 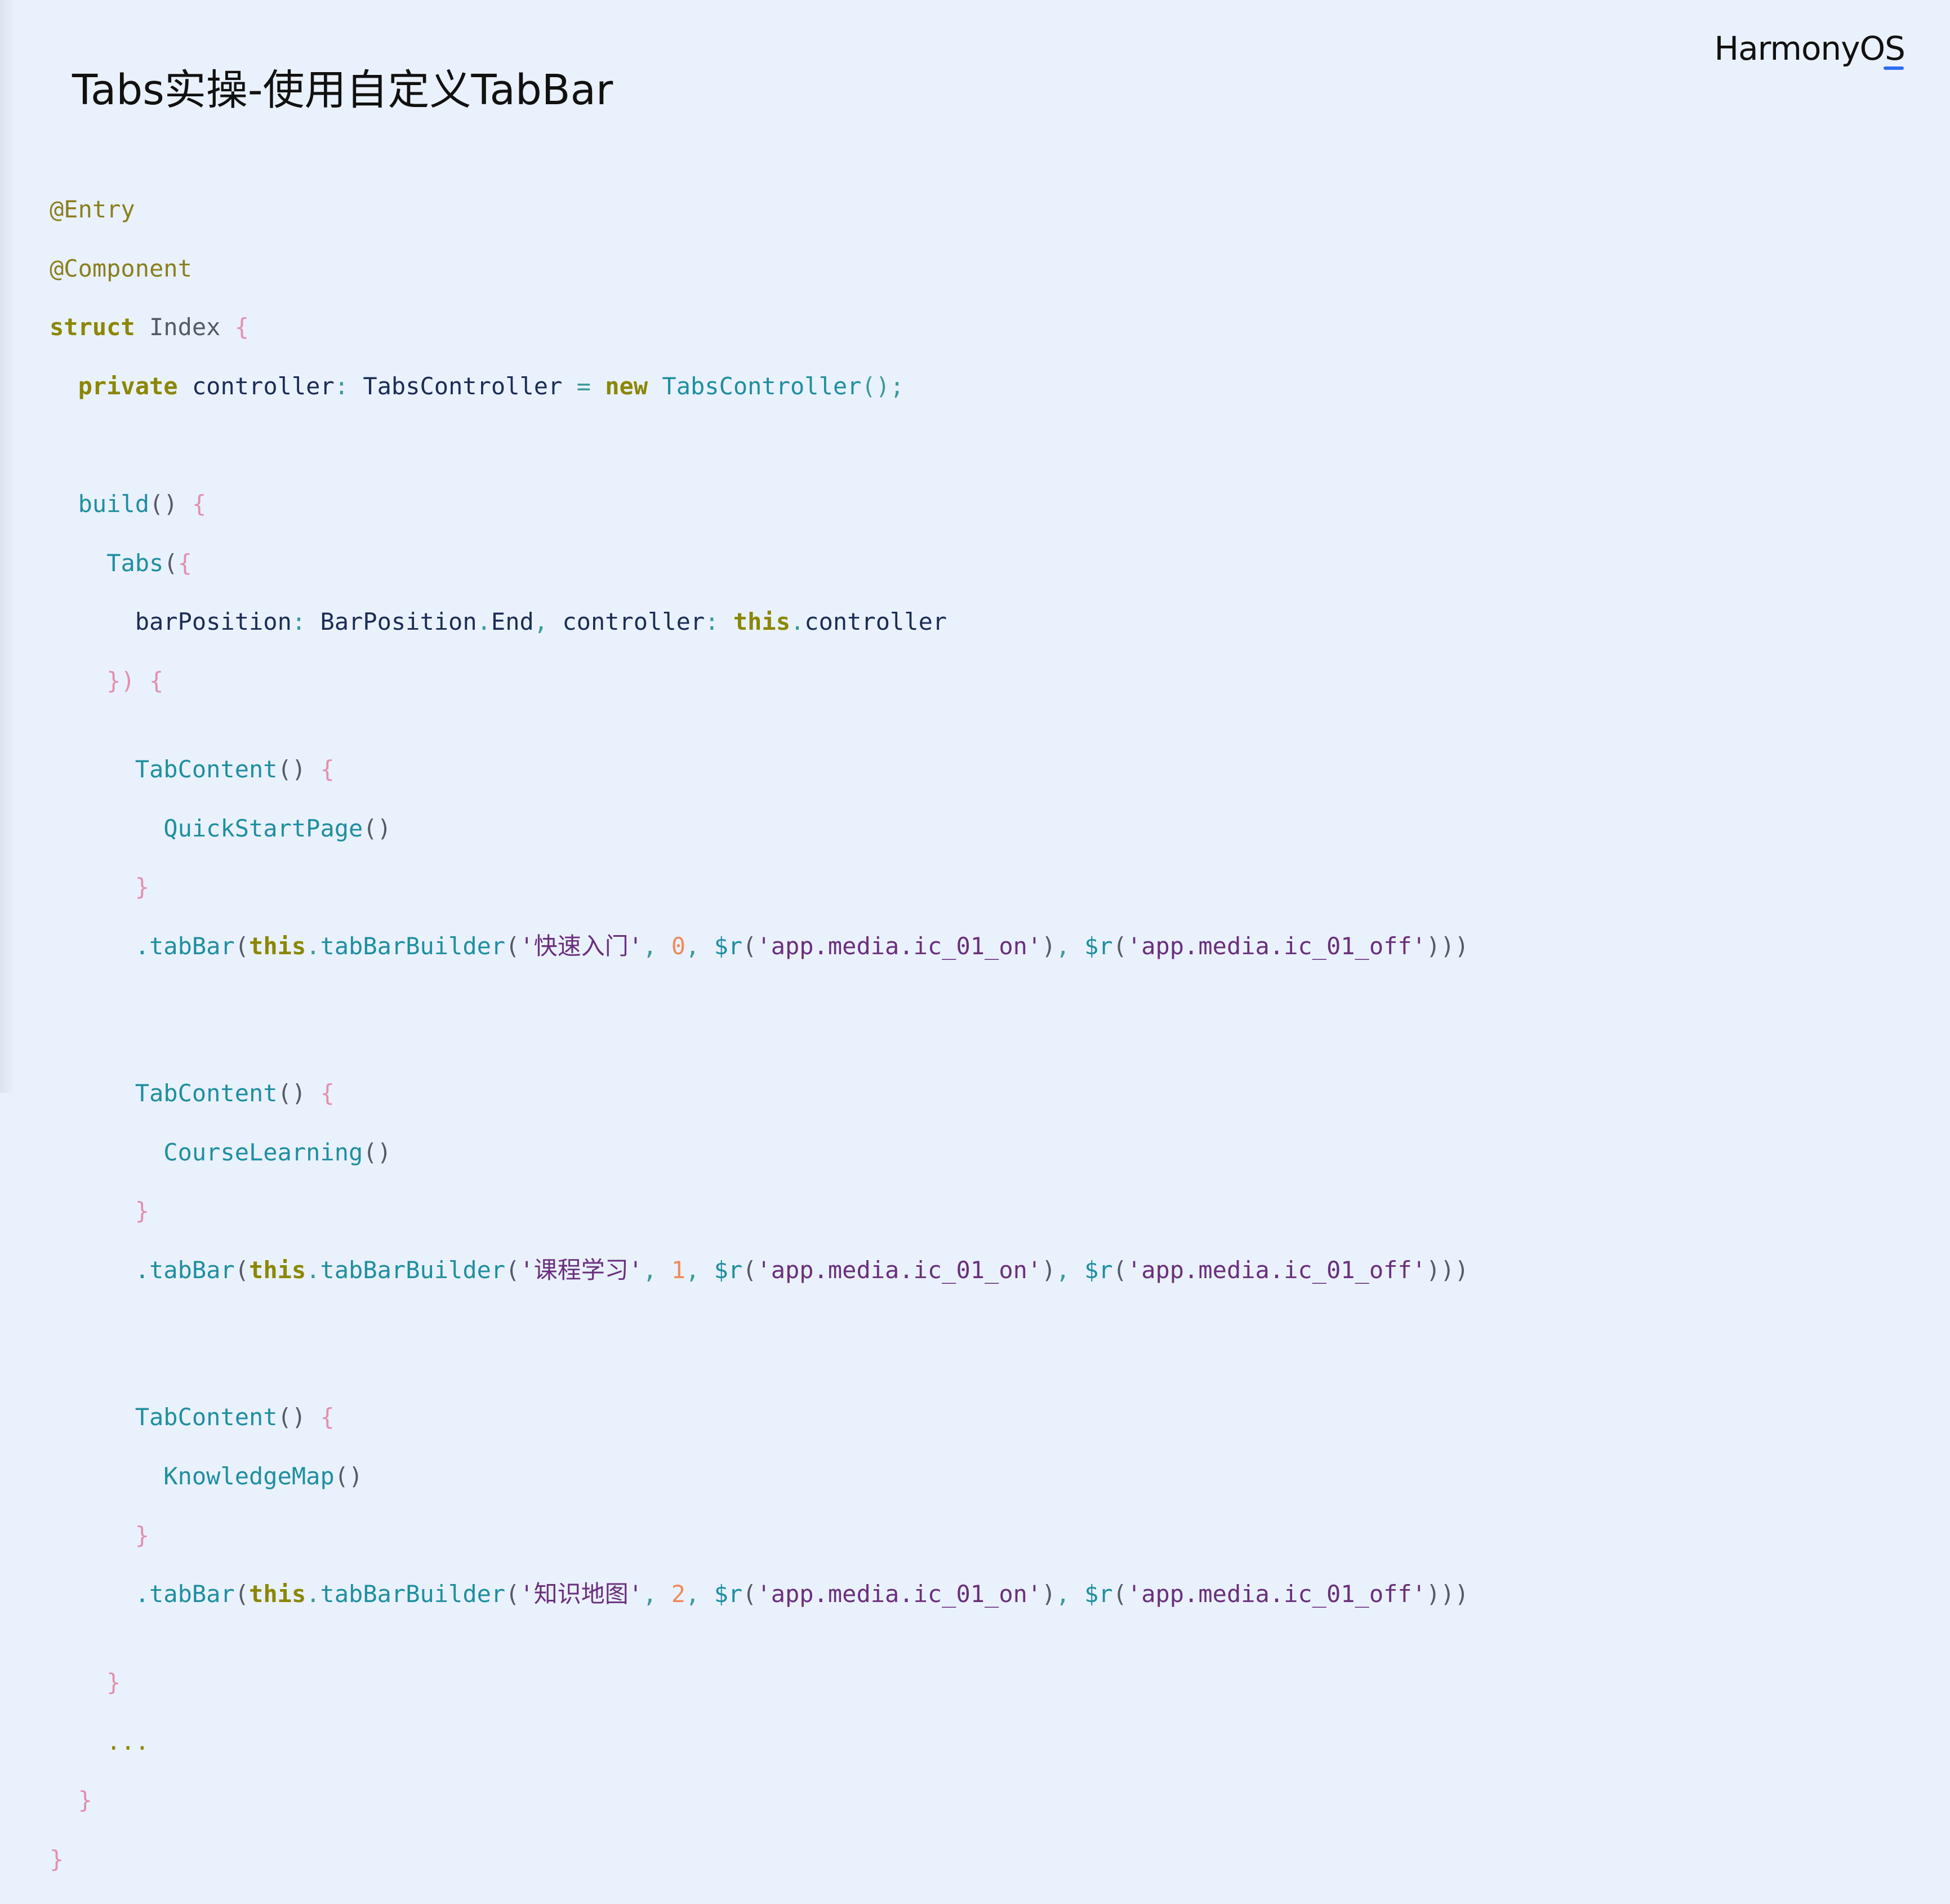 I want to click on tab-label-string: '知识地图', so click(x=581, y=1594).